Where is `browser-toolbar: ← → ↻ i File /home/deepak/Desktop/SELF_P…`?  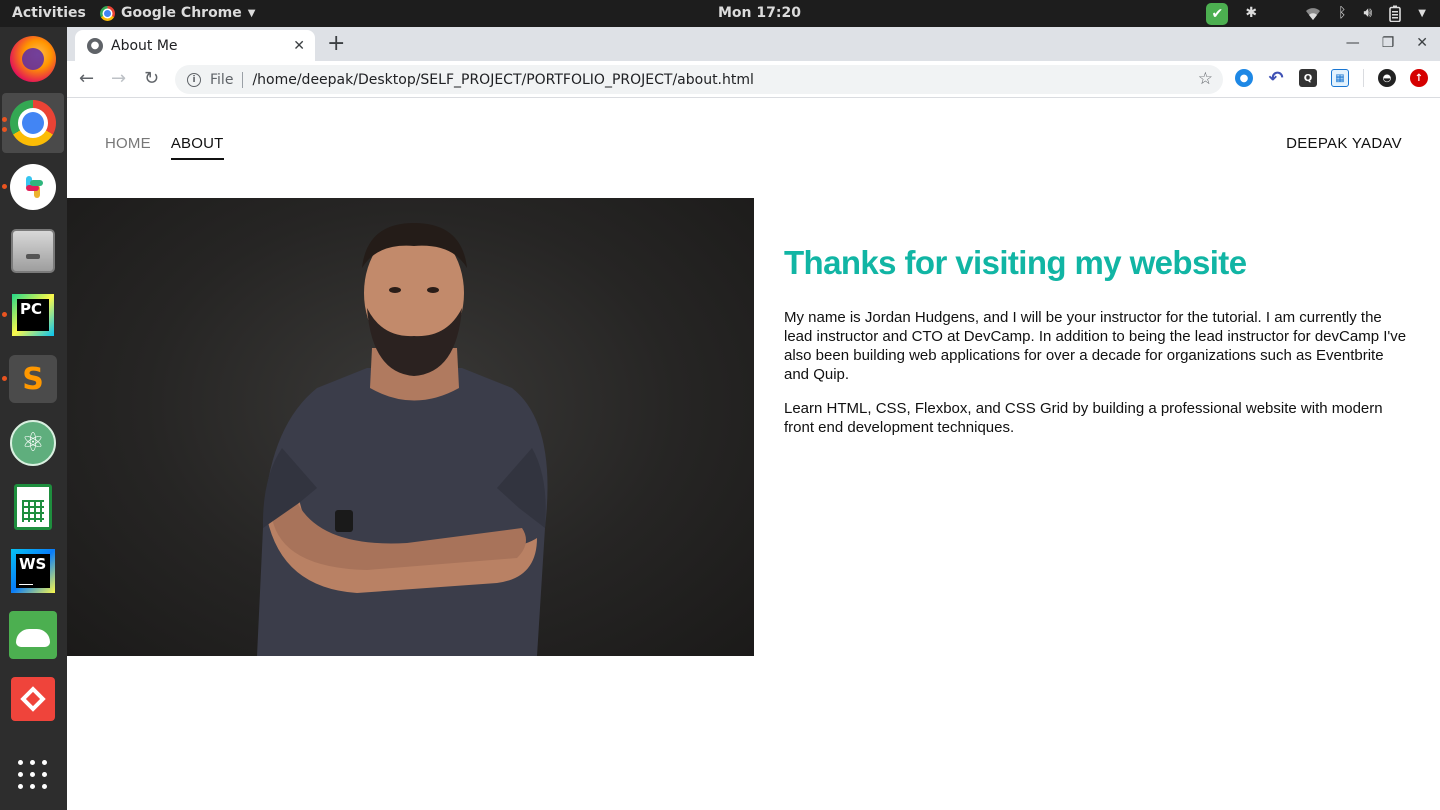 browser-toolbar: ← → ↻ i File /home/deepak/Desktop/SELF_P… is located at coordinates (753, 79).